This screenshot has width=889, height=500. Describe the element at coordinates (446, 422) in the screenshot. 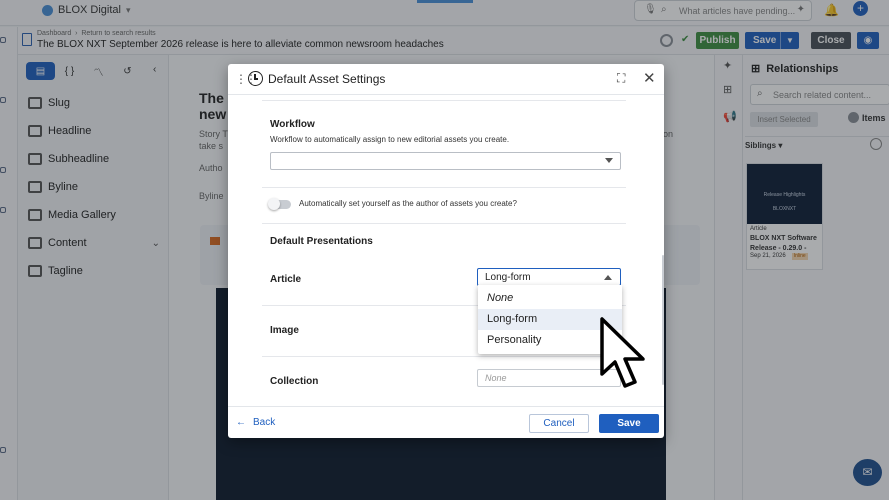

I see `dialog-footer: ← Back Cancel Save` at that location.